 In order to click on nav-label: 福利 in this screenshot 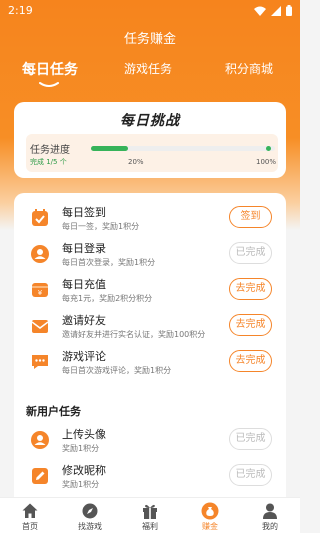, I will do `click(150, 526)`.